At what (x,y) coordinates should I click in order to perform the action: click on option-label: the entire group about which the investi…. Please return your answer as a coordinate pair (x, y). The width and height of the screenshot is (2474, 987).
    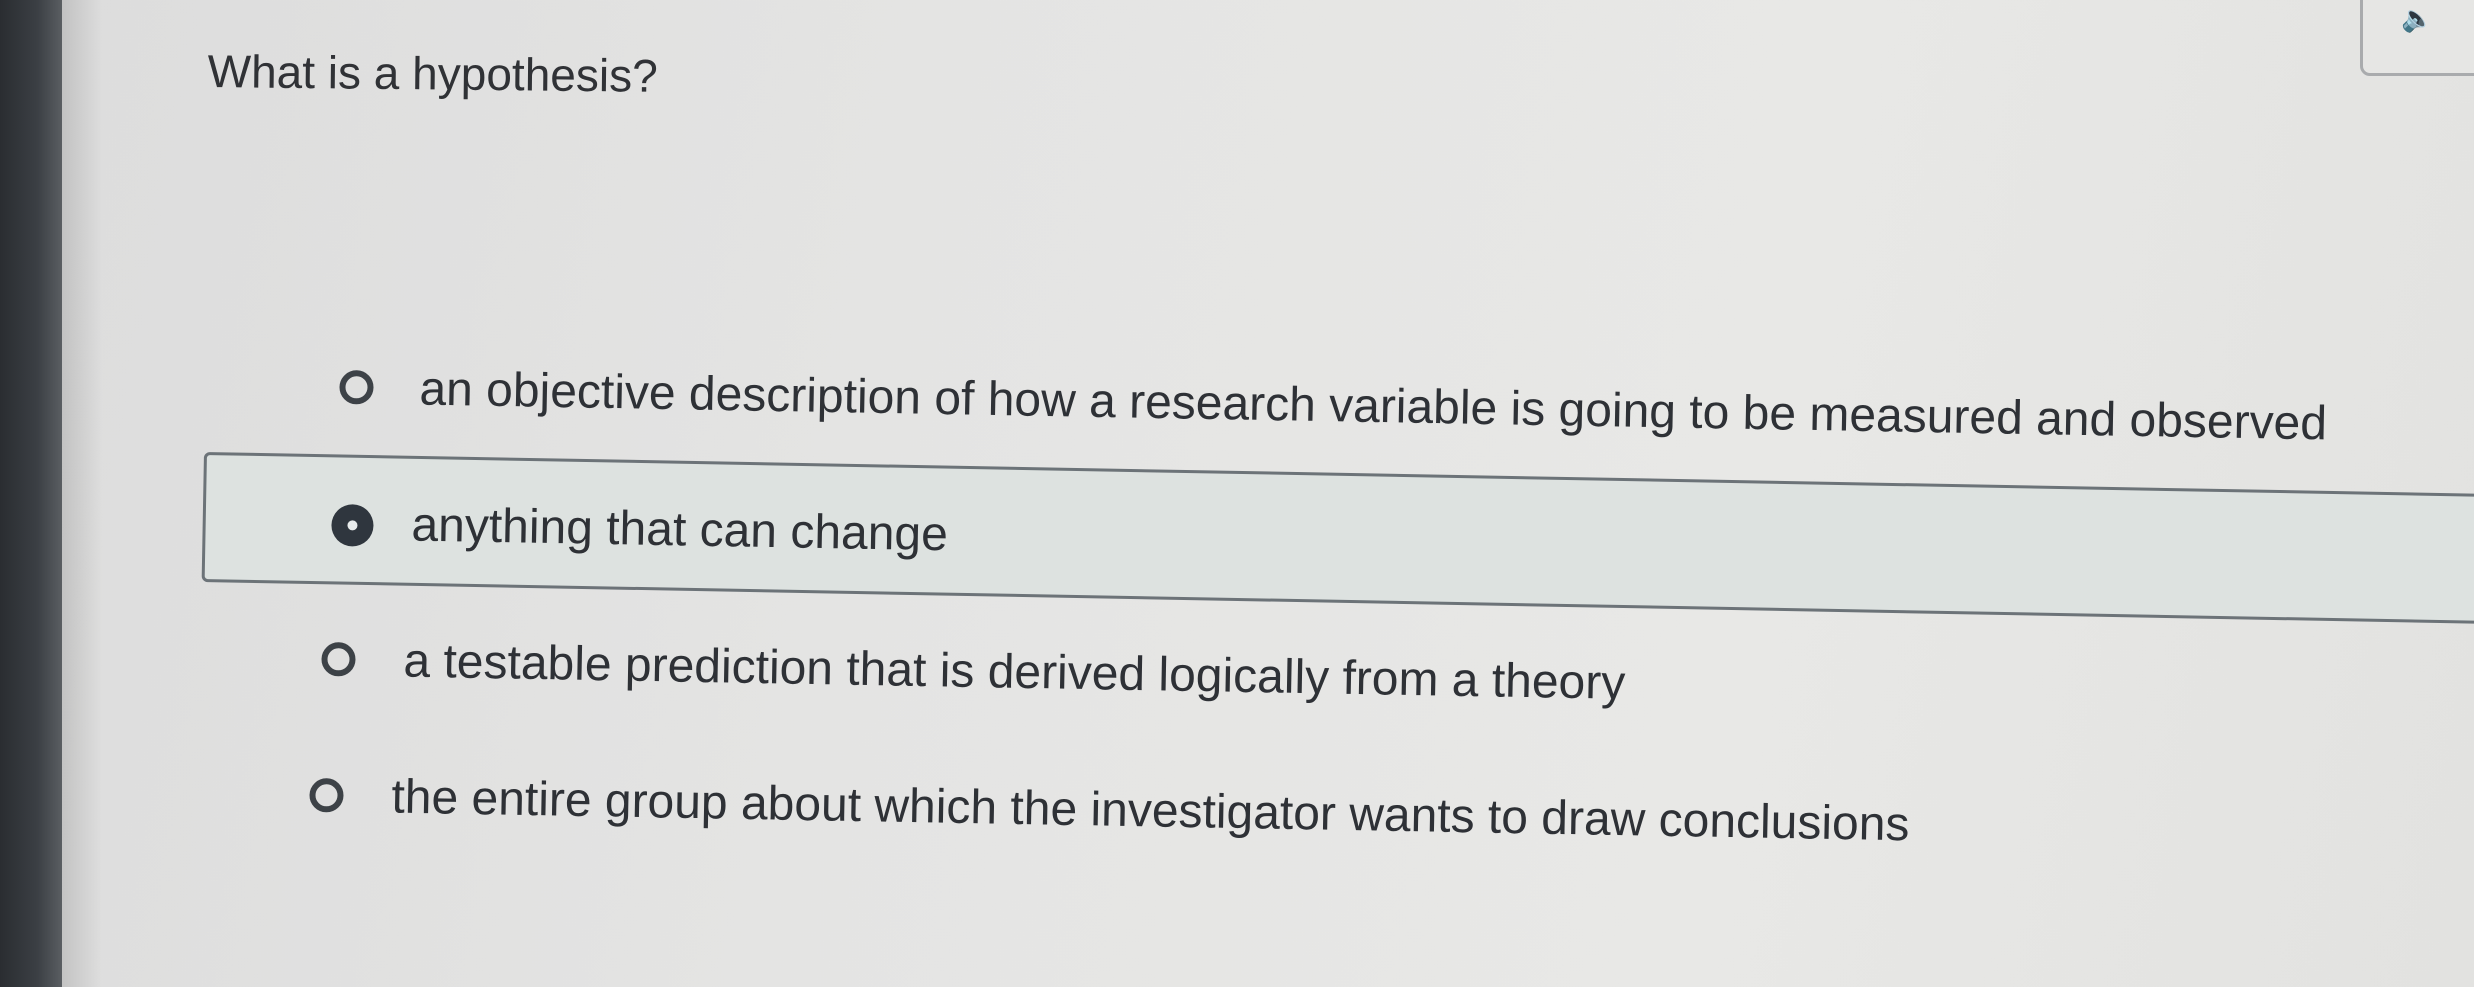
    Looking at the image, I should click on (1150, 811).